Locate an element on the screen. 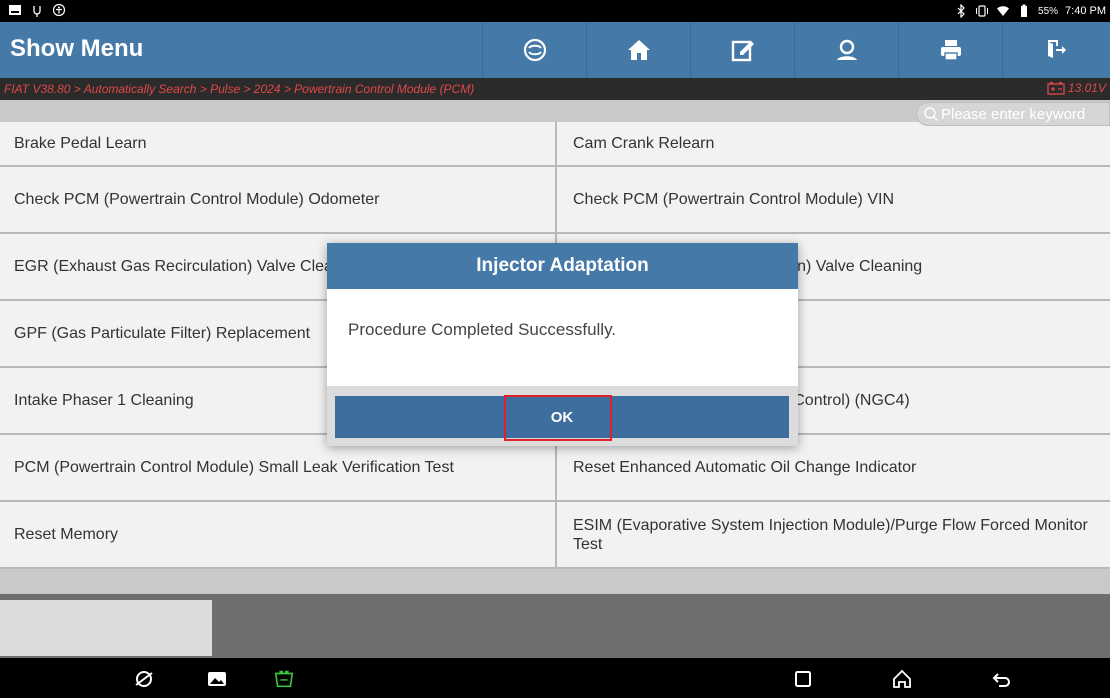  search-placeholder: Please enter keyword is located at coordinates (1013, 114).